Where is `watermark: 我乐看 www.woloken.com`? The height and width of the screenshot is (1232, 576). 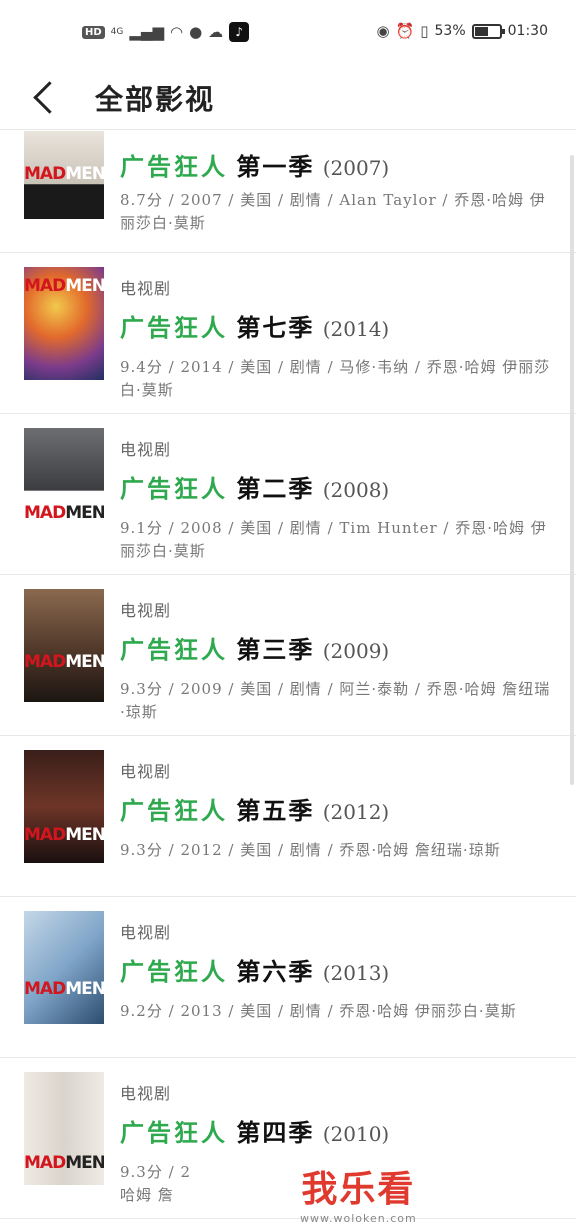
watermark: 我乐看 www.woloken.com is located at coordinates (358, 1192).